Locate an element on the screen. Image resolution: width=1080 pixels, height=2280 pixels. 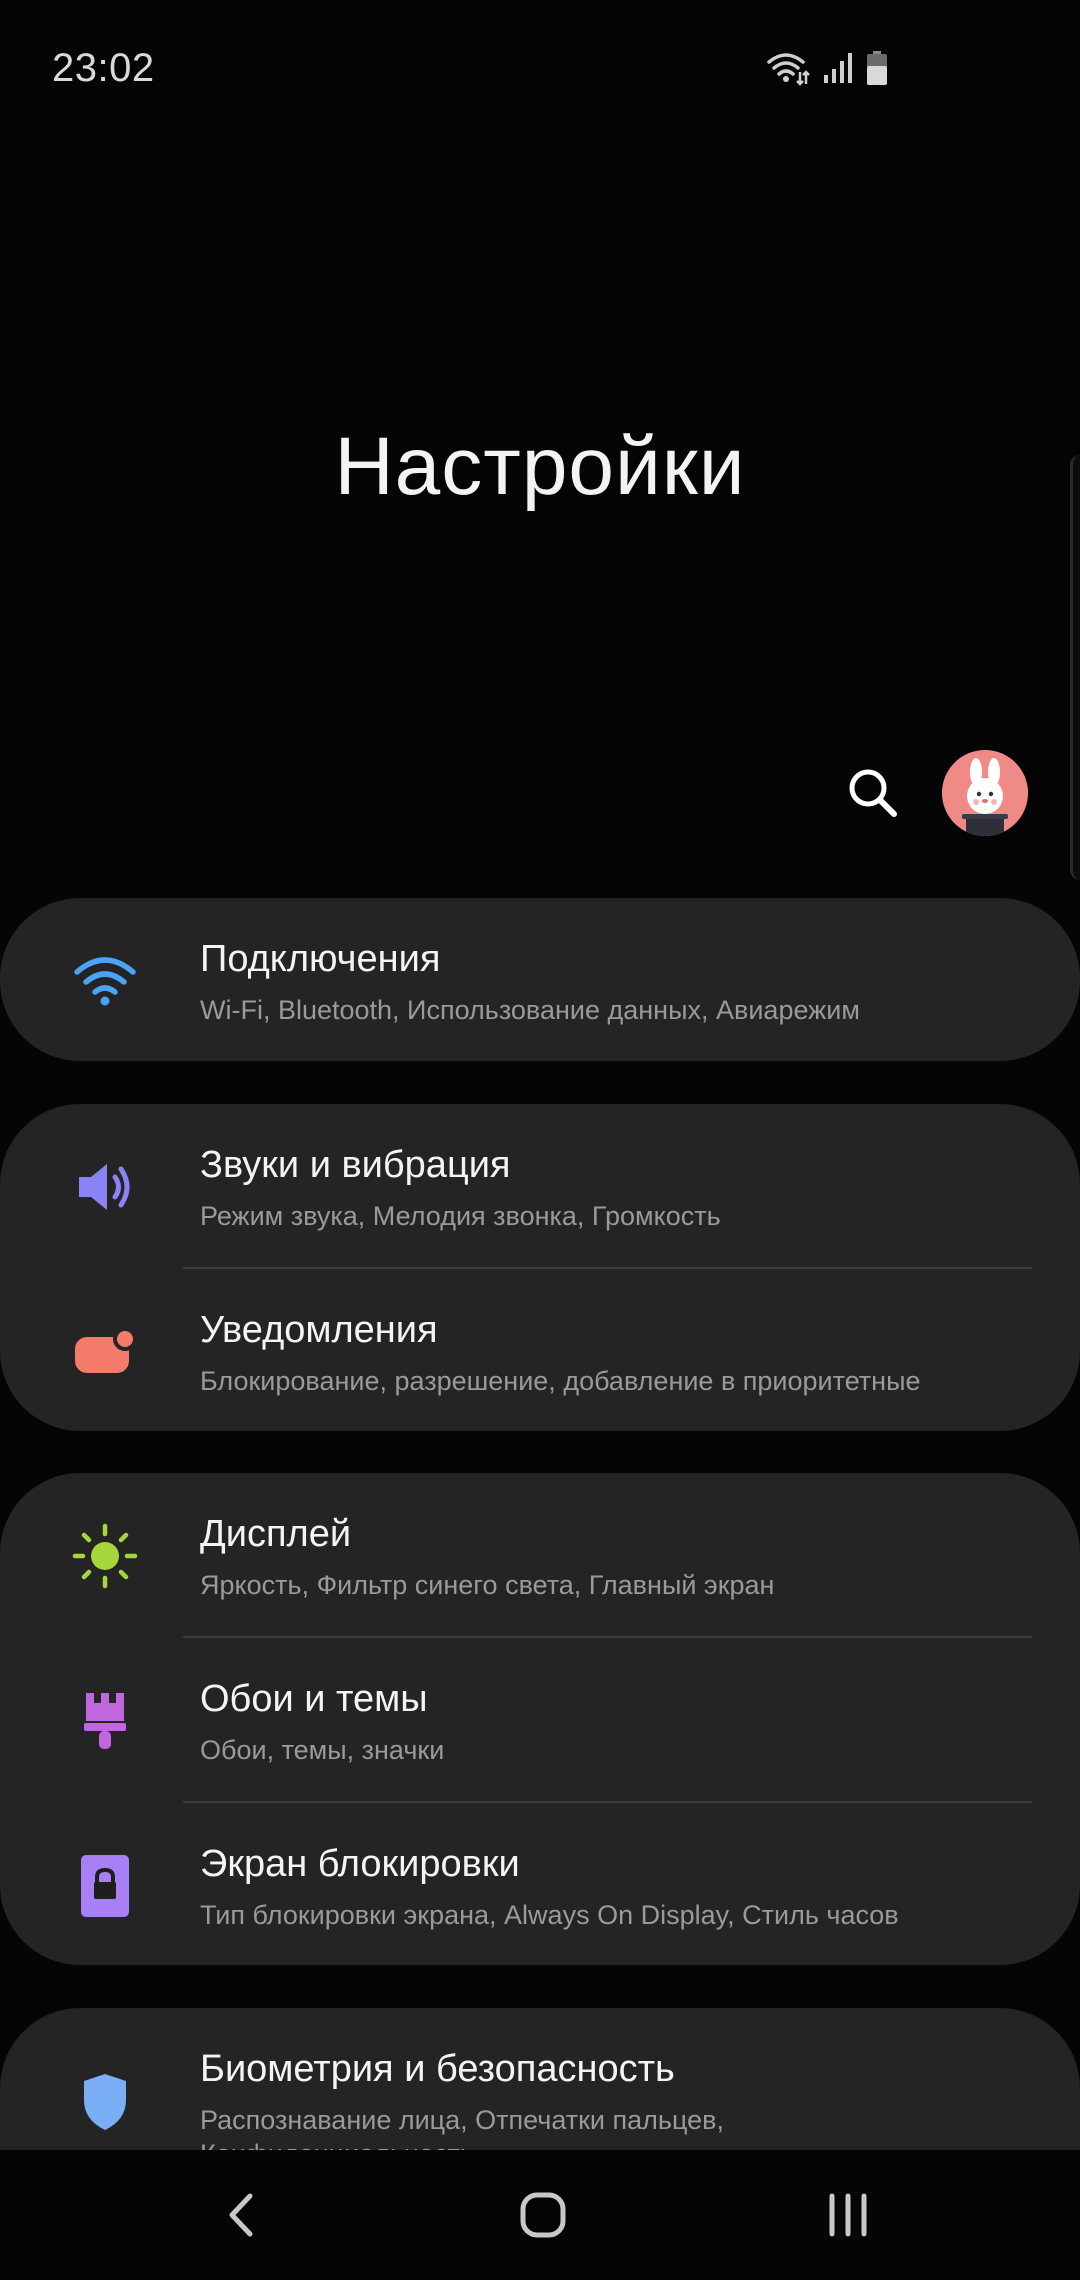
signal-icon is located at coordinates (838, 68).